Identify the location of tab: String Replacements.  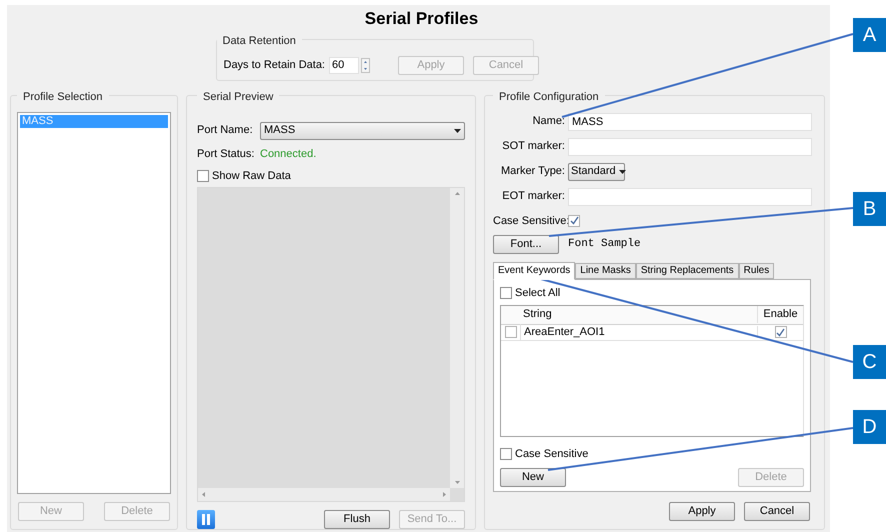
(687, 271).